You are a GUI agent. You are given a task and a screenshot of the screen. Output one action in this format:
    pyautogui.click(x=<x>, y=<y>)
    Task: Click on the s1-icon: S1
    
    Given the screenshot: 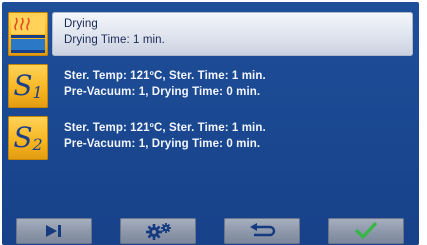 What is the action you would take?
    pyautogui.click(x=28, y=86)
    